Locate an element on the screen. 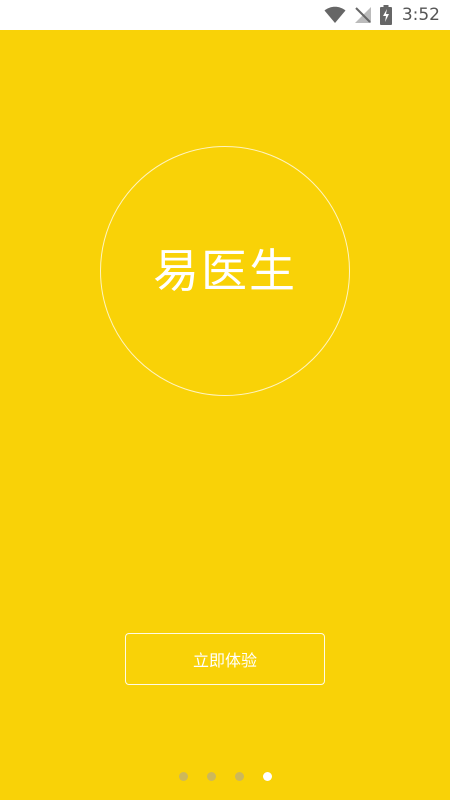  page-dot-4-active is located at coordinates (267, 776).